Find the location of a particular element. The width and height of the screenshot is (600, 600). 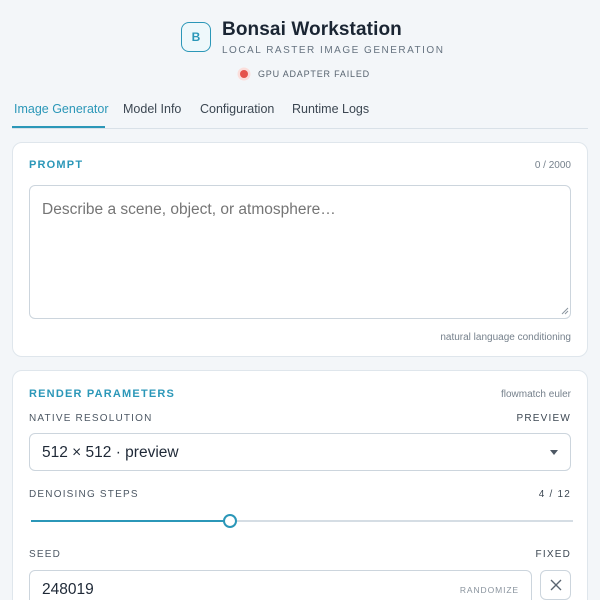

tab-configuration: Configuration is located at coordinates (237, 109).